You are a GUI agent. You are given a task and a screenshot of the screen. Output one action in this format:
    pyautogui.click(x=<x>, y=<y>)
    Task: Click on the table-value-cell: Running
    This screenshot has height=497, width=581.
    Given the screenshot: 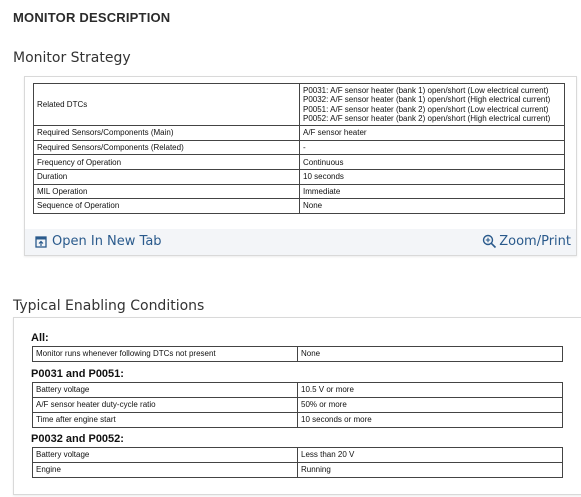 What is the action you would take?
    pyautogui.click(x=430, y=470)
    